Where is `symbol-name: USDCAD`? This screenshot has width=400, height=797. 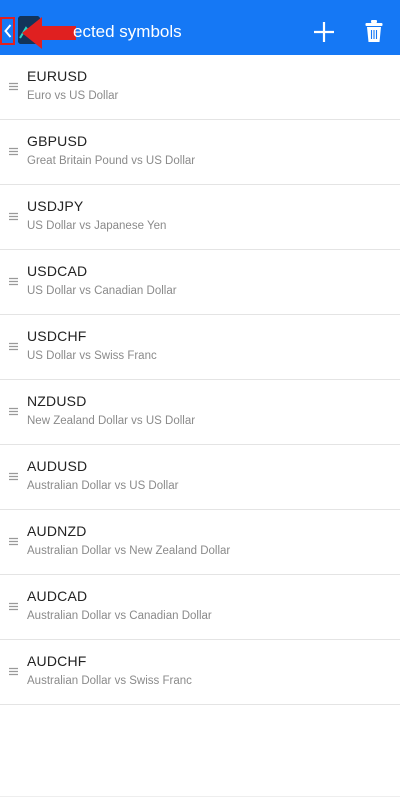 symbol-name: USDCAD is located at coordinates (57, 271).